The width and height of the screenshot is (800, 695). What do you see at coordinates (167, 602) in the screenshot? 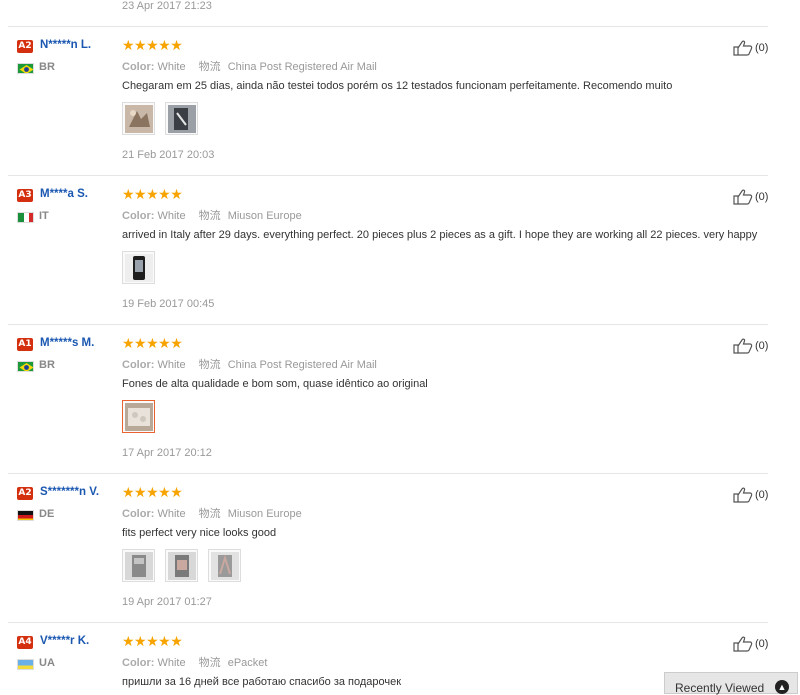
I see `review-date: 19 Apr 2017 01:27` at bounding box center [167, 602].